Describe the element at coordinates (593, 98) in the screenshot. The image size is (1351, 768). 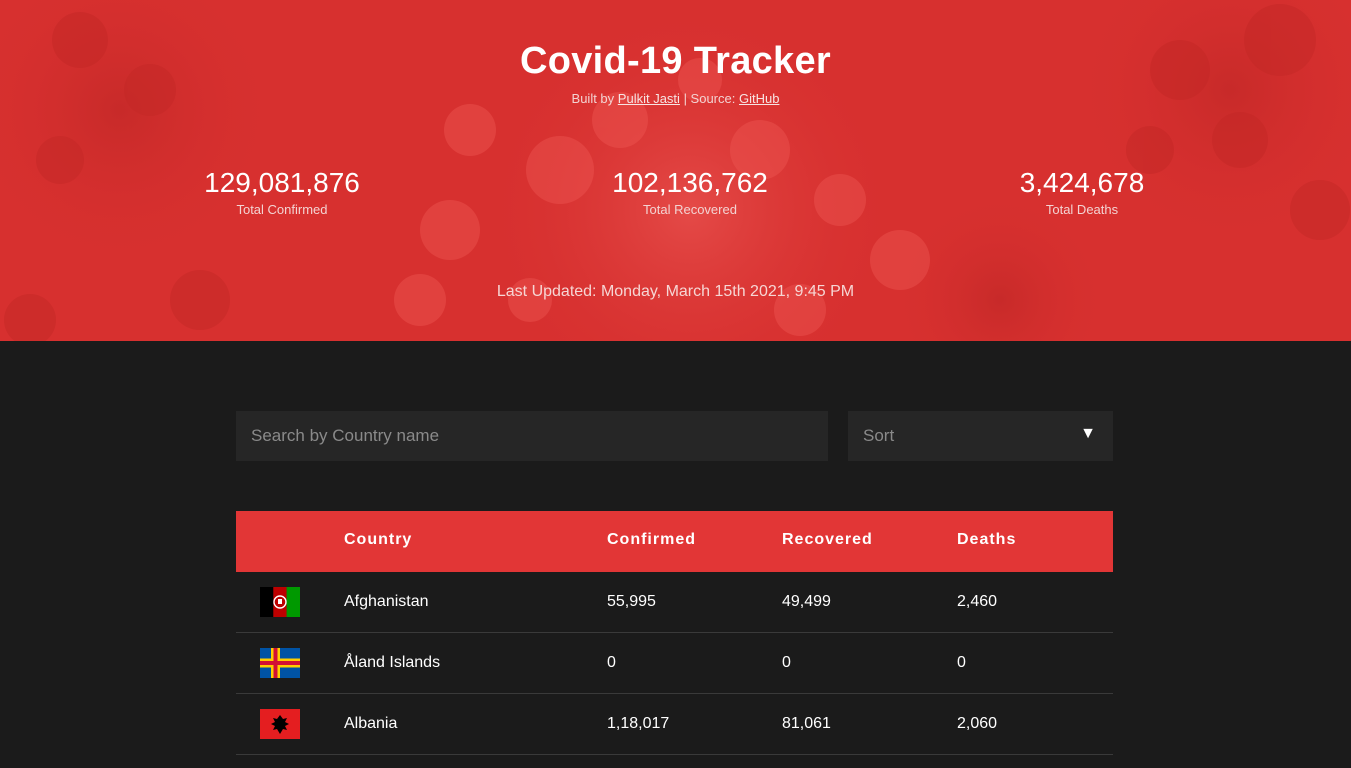
I see `built-by-text: Built by` at that location.